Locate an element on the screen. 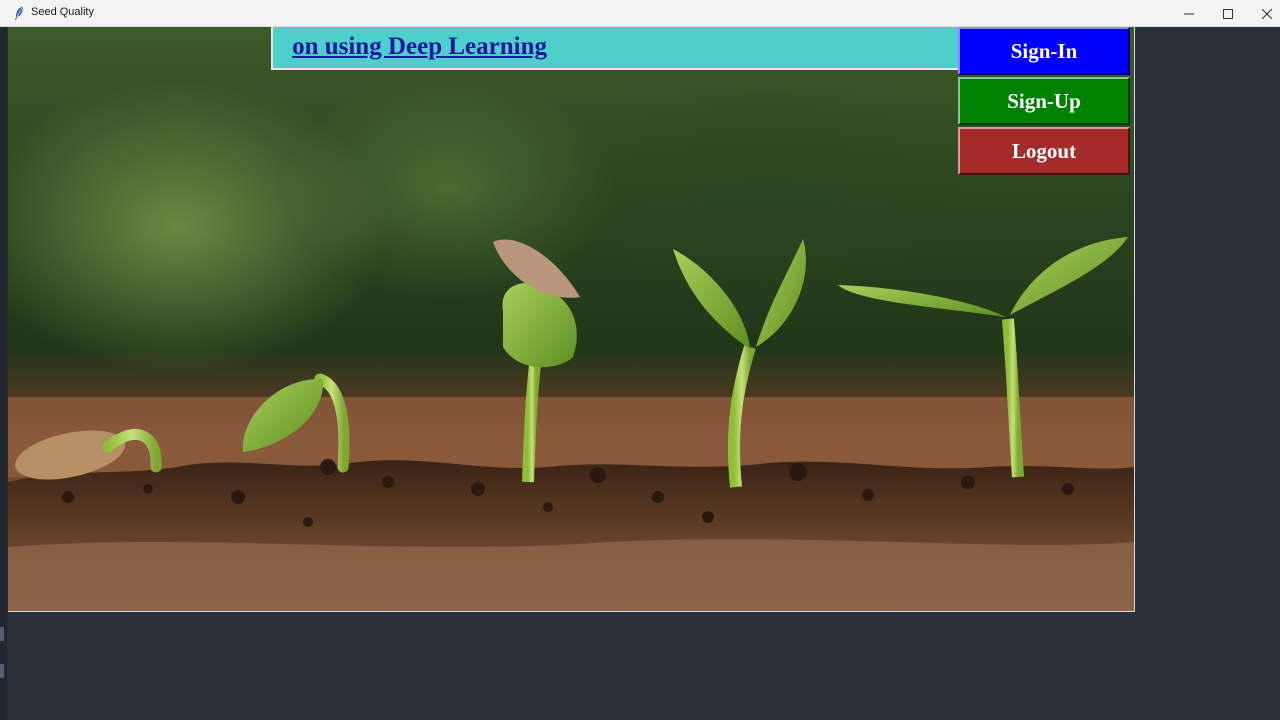 The image size is (1280, 720). left-window-edge is located at coordinates (3, 373).